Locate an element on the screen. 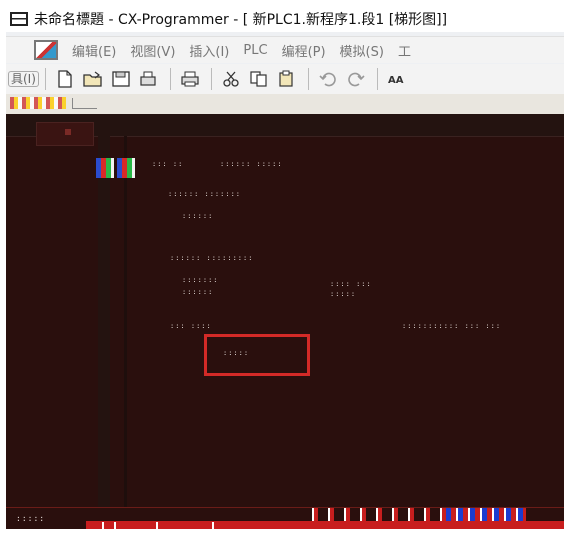 The image size is (570, 535). svg-text: AA is located at coordinates (396, 80).